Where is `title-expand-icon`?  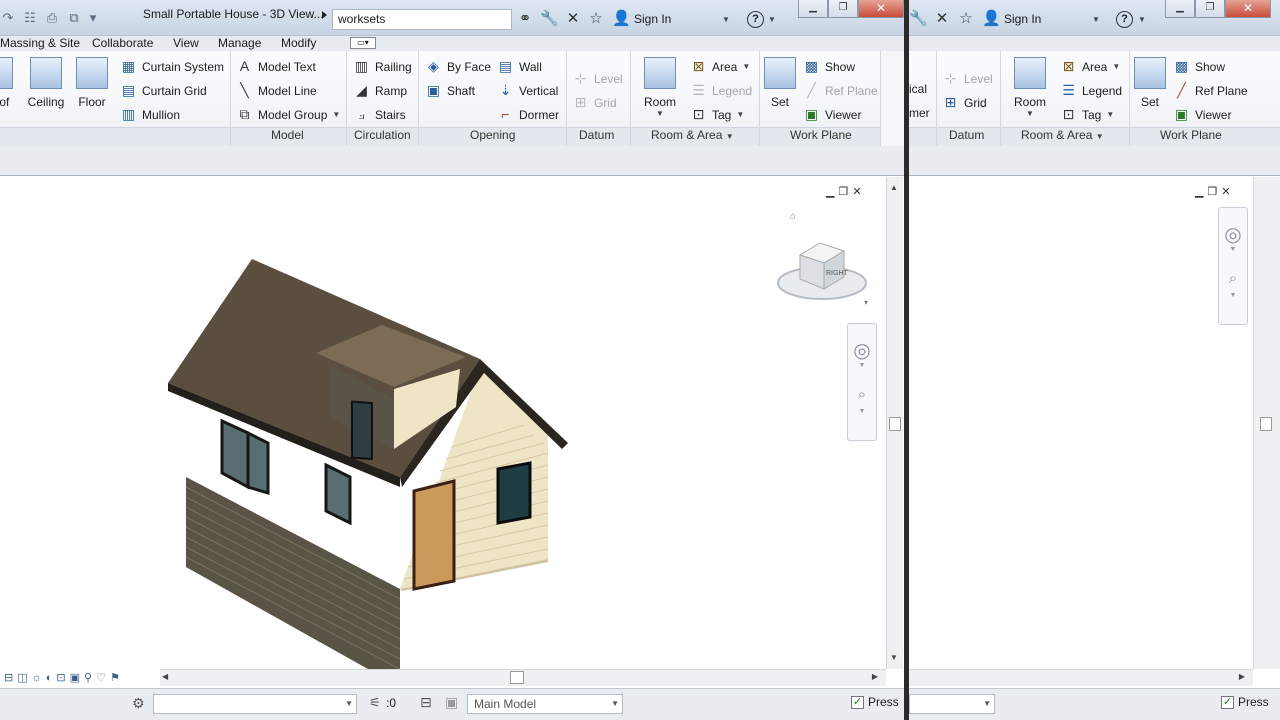
title-expand-icon is located at coordinates (324, 15).